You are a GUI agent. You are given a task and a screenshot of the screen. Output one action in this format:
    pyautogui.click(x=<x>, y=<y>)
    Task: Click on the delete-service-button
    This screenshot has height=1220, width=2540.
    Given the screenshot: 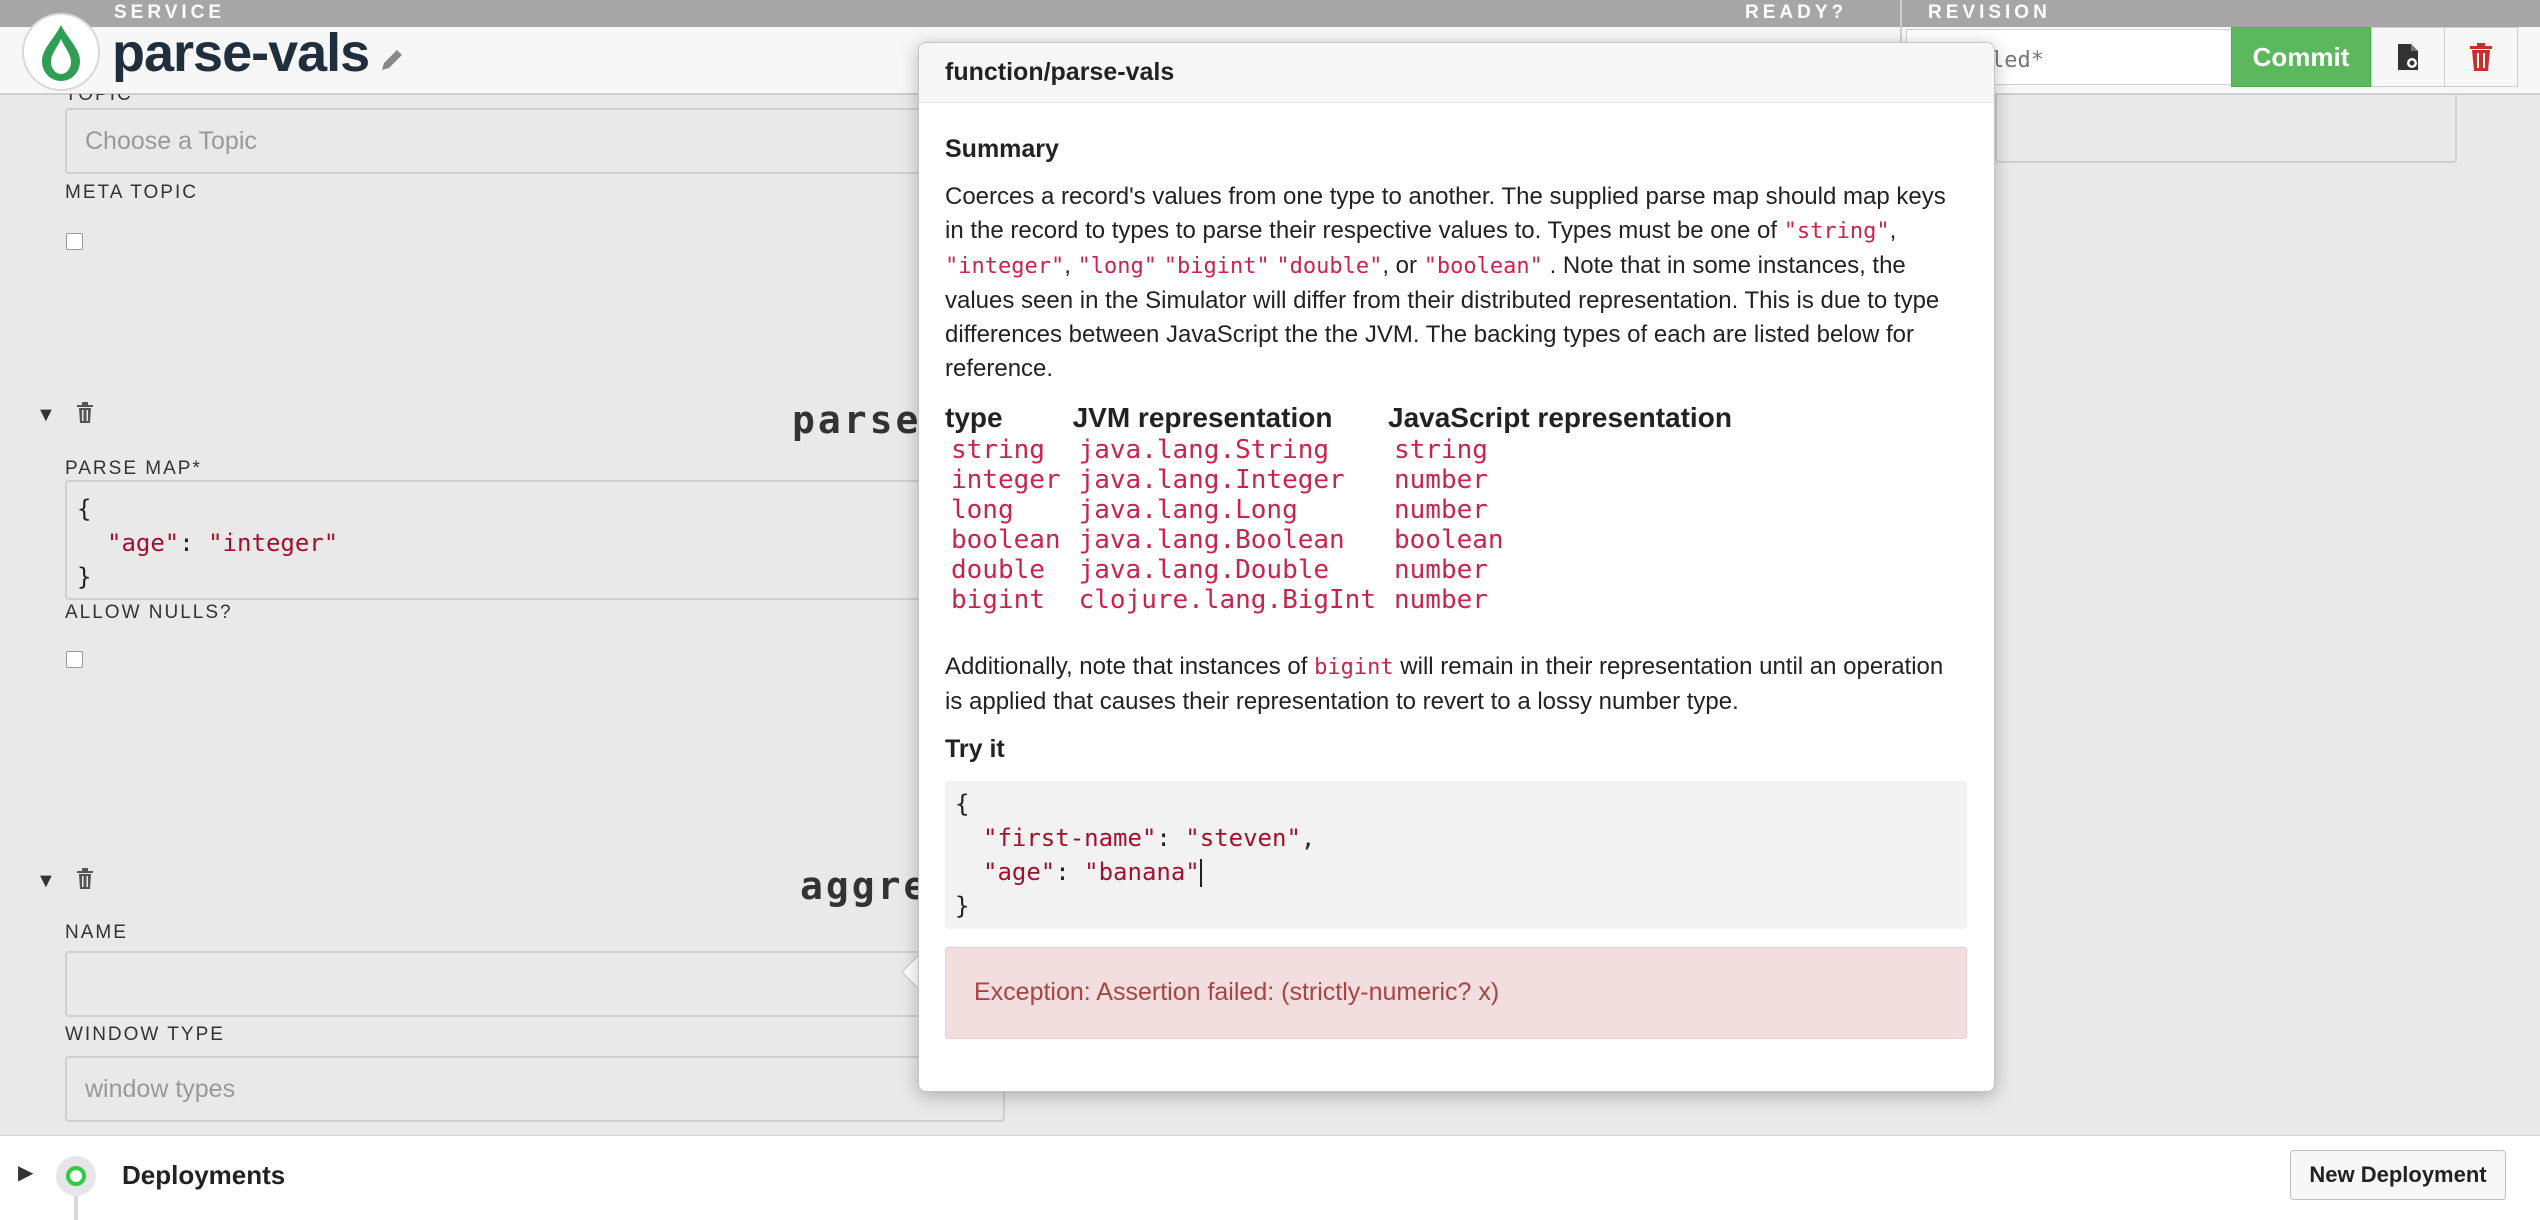 What is the action you would take?
    pyautogui.click(x=2481, y=57)
    